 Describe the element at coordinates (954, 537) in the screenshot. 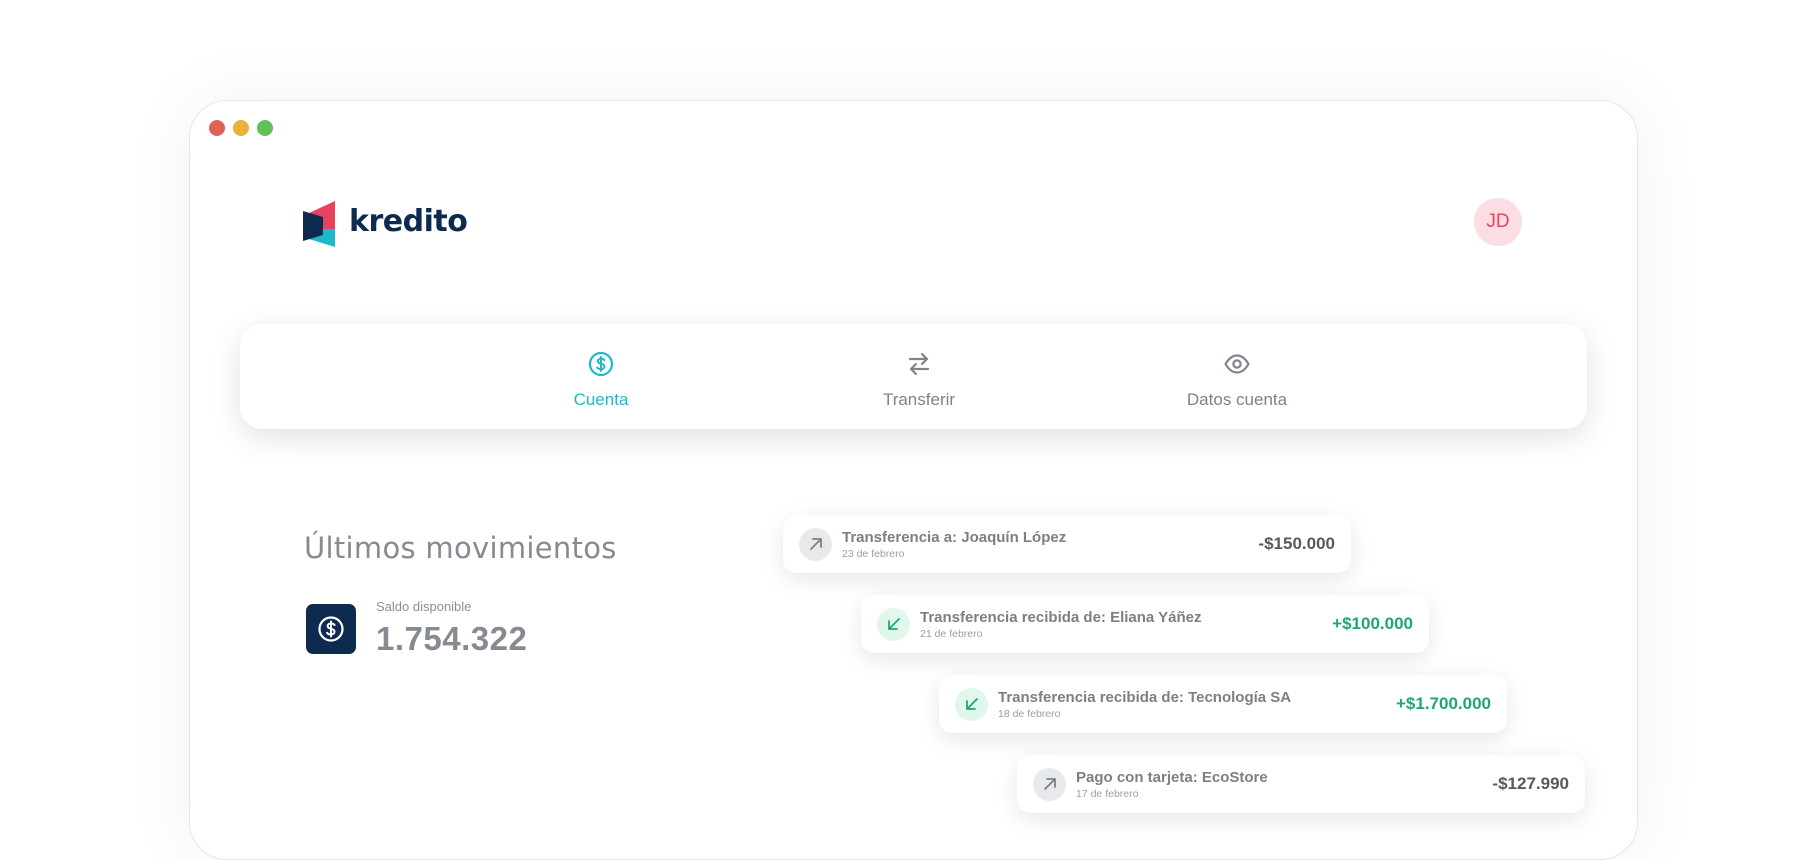

I see `transaction-title: Transferencia a: Joaquín López` at that location.